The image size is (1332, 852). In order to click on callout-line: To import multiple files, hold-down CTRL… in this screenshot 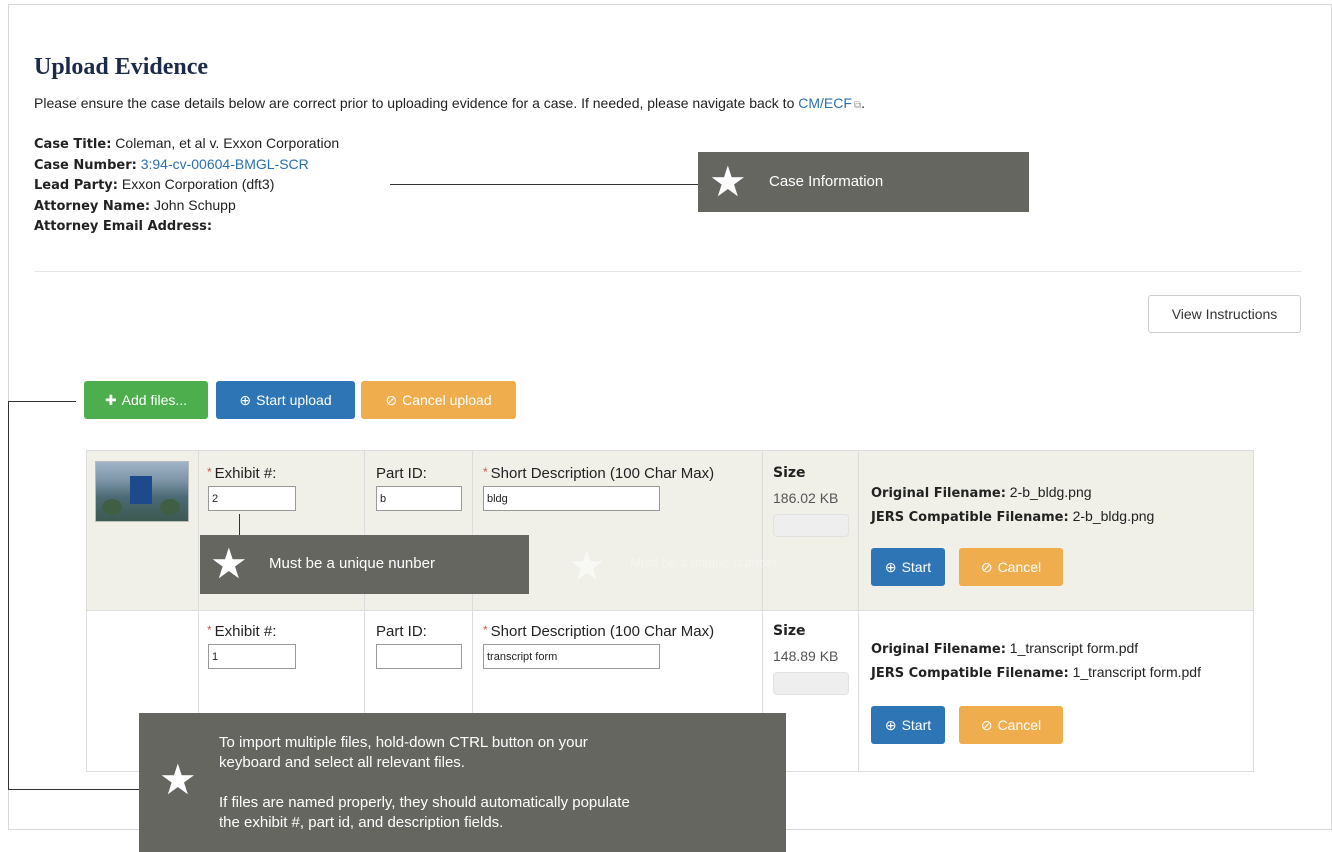, I will do `click(403, 742)`.